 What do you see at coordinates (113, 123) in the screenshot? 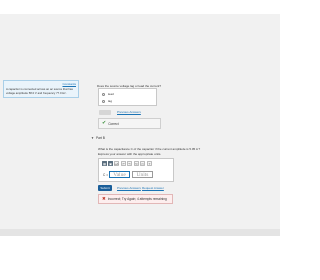
I see `feedback-text: Correct` at bounding box center [113, 123].